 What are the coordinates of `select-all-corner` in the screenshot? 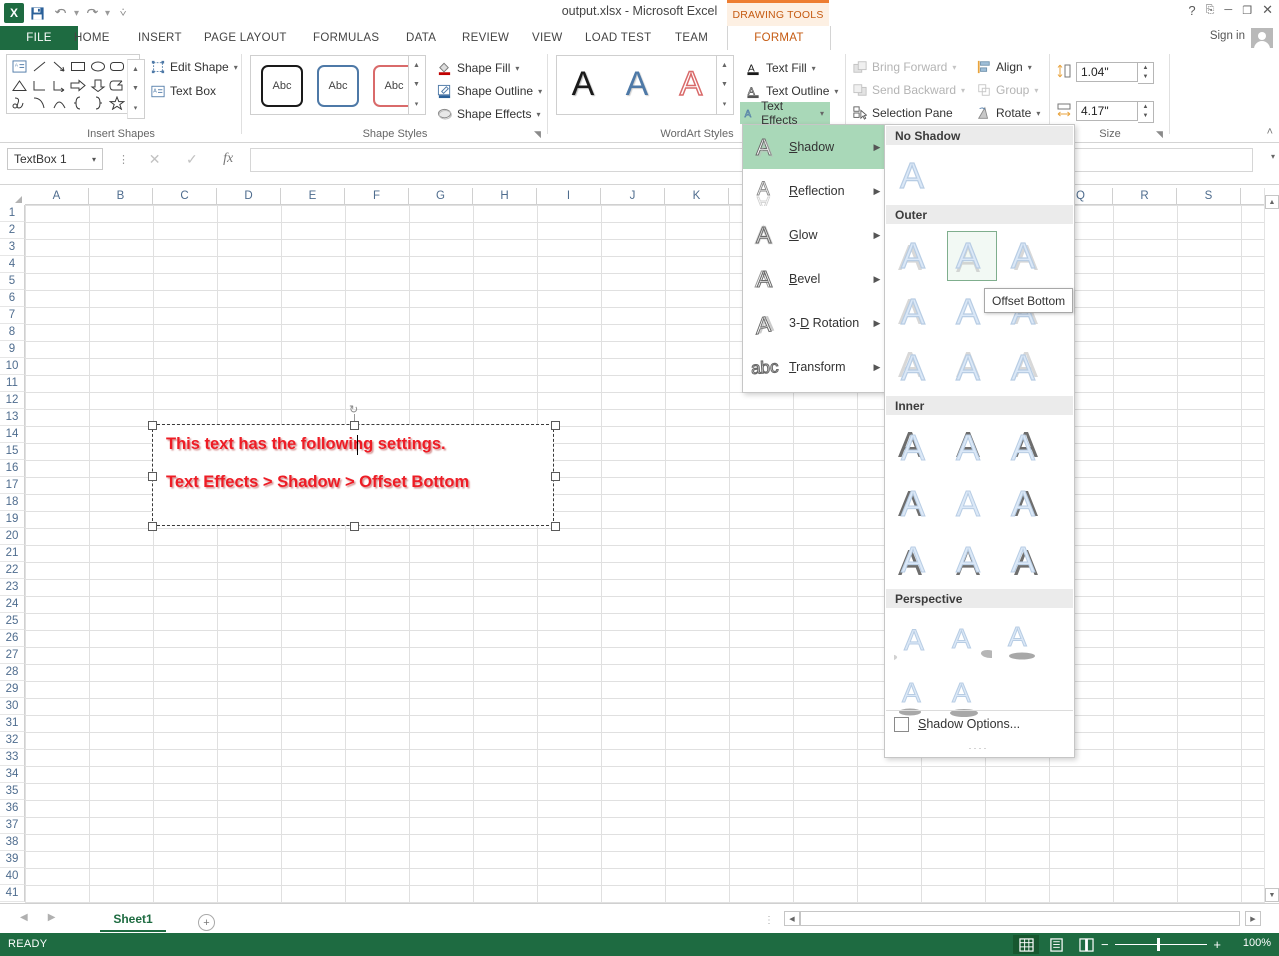 It's located at (13, 197).